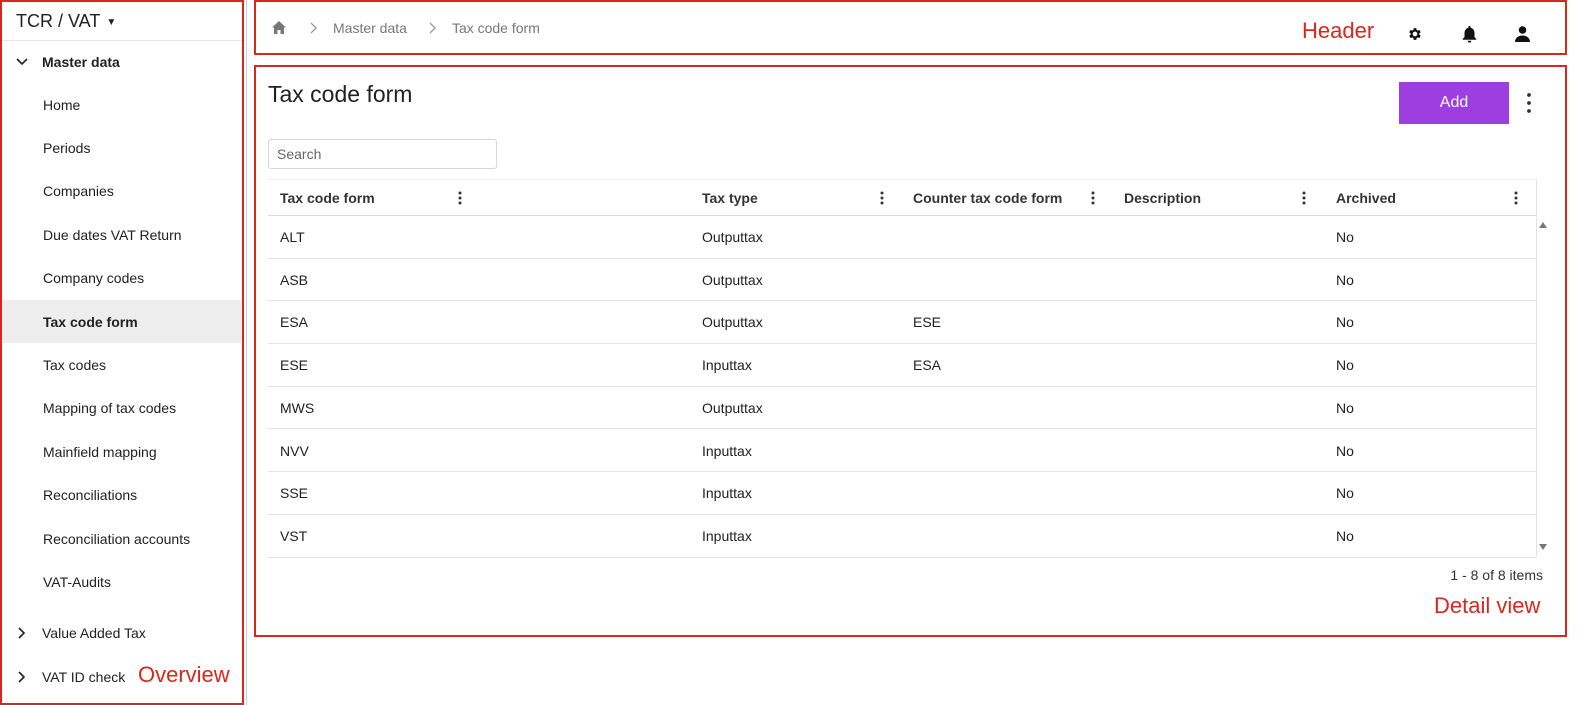  Describe the element at coordinates (1454, 103) in the screenshot. I see `add-button: Add` at that location.